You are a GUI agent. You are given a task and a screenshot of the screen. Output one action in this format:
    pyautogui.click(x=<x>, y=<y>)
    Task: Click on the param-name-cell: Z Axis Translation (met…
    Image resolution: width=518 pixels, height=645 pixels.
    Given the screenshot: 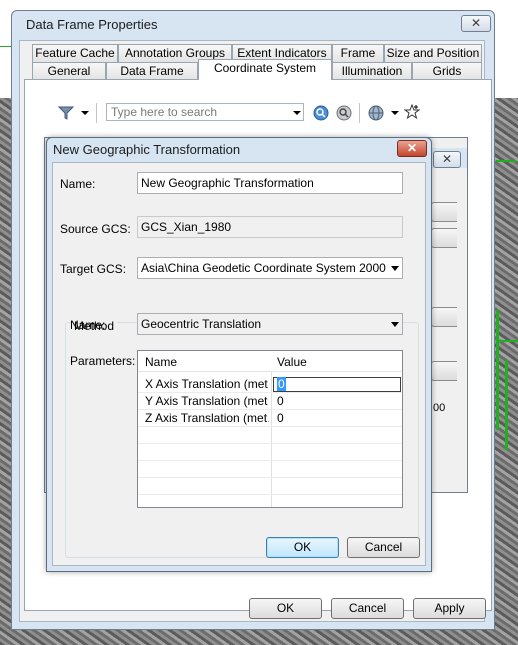 What is the action you would take?
    pyautogui.click(x=207, y=418)
    